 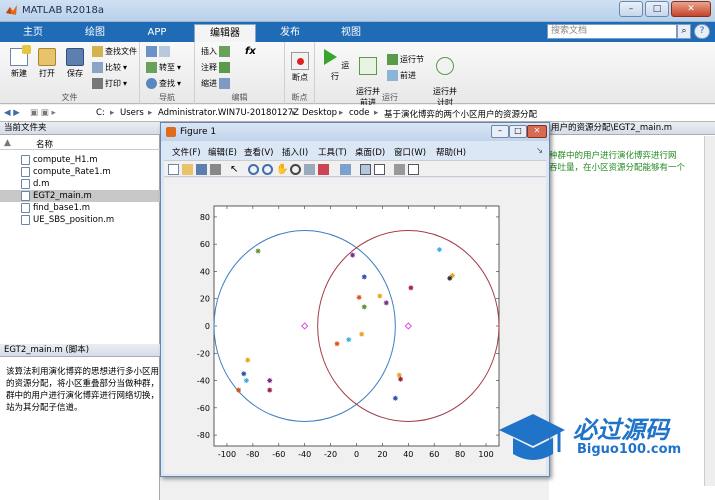 What do you see at coordinates (158, 51) in the screenshot?
I see `back-forward-buttons` at bounding box center [158, 51].